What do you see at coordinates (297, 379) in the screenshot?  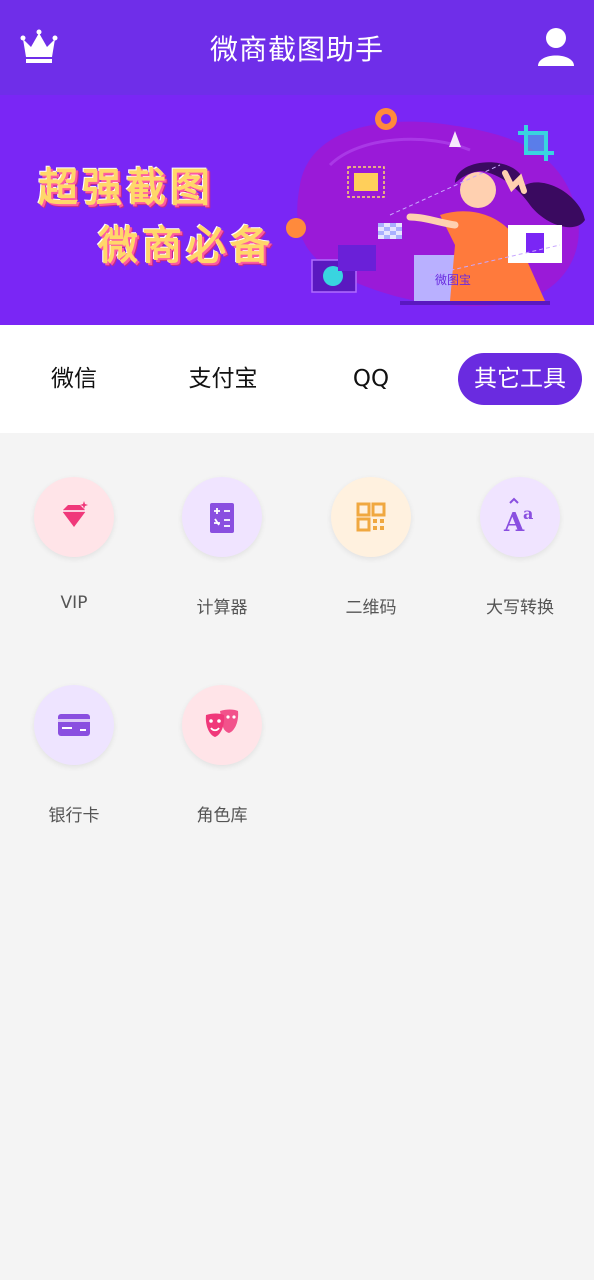 I see `category-tabs: 微信 支付宝 QQ 其它工具` at bounding box center [297, 379].